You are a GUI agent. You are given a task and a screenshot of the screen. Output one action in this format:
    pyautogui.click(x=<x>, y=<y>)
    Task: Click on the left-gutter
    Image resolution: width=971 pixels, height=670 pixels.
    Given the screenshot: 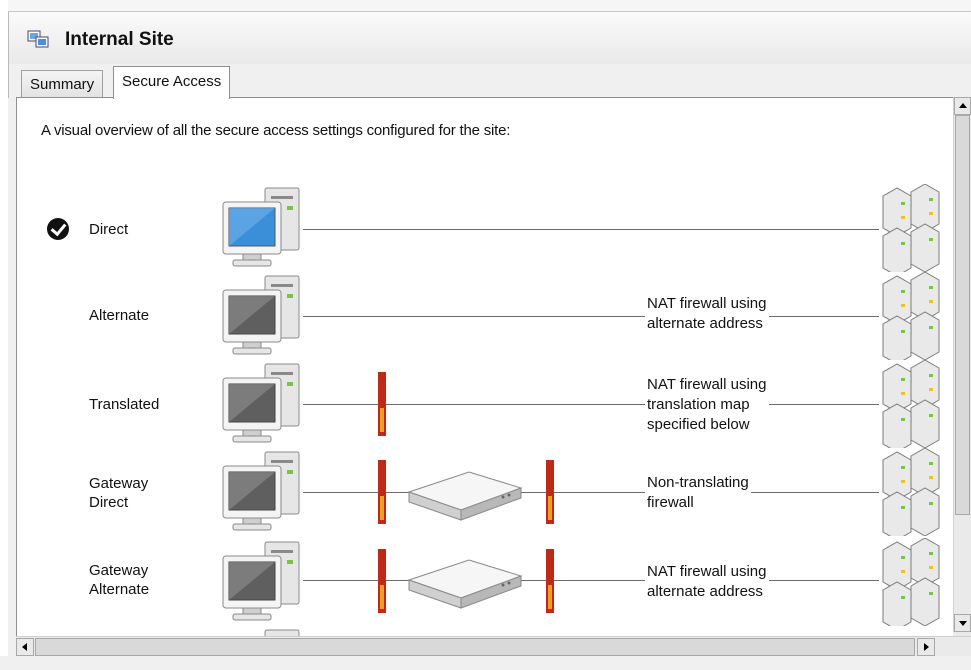 What is the action you would take?
    pyautogui.click(x=4, y=335)
    